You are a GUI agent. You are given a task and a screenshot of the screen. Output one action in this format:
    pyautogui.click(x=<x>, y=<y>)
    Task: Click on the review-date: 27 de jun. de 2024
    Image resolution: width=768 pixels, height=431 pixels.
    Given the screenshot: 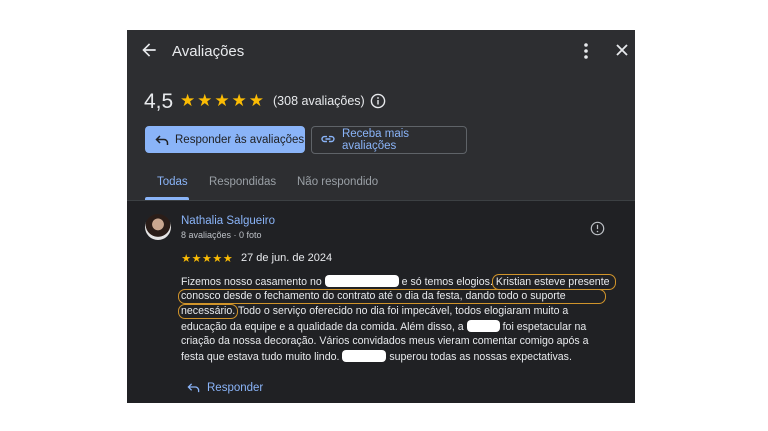 What is the action you would take?
    pyautogui.click(x=287, y=258)
    